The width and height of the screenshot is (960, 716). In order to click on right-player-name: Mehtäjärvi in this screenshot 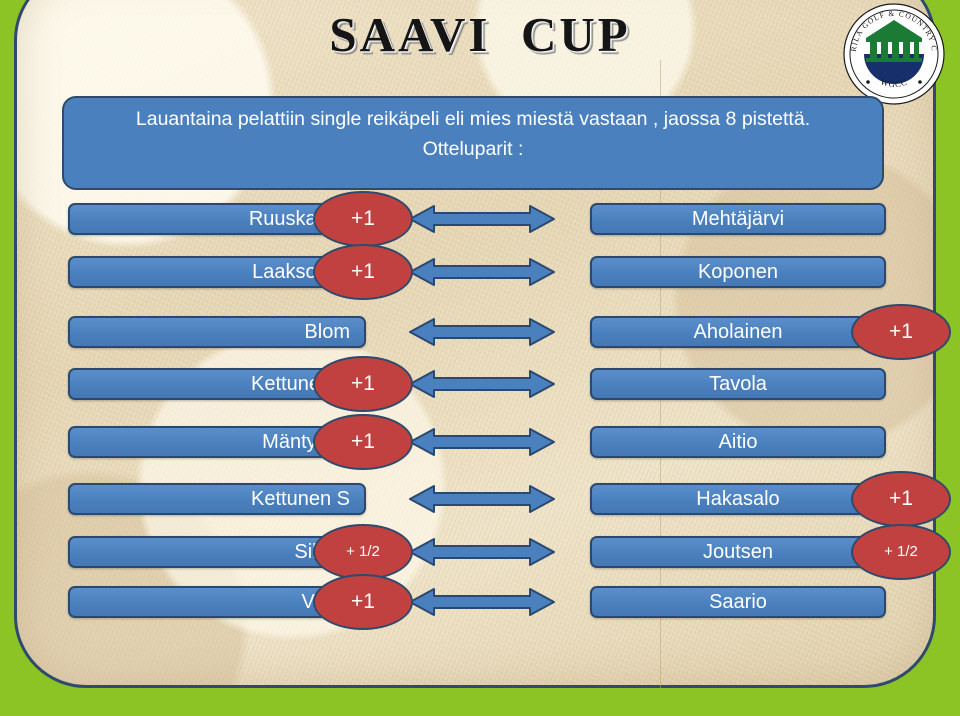, I will do `click(738, 219)`.